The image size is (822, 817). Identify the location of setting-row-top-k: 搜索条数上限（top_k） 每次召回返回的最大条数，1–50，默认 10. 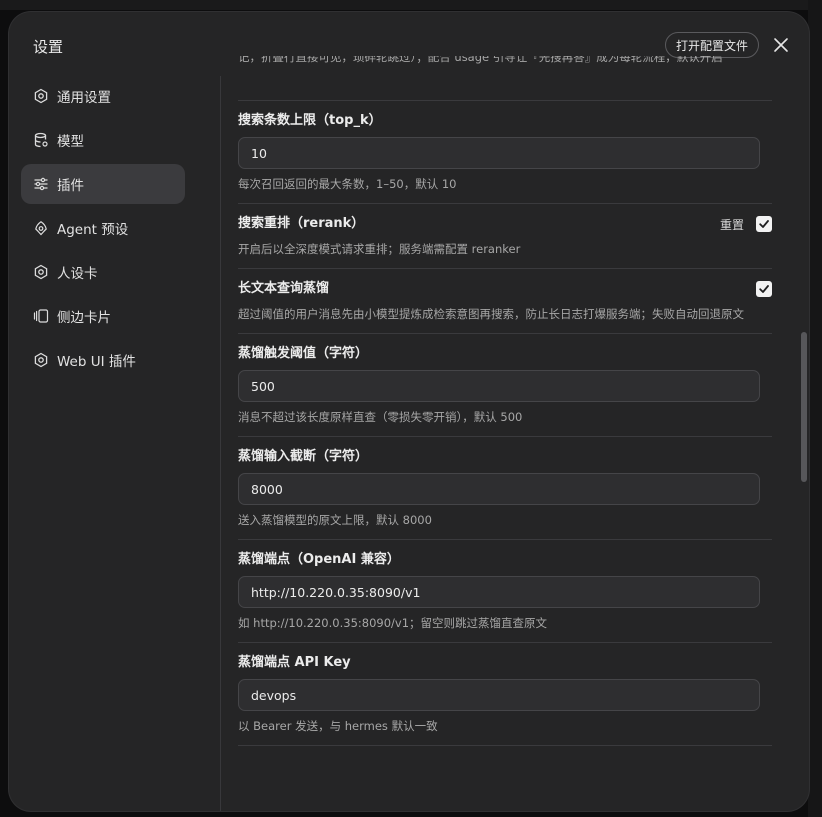
(505, 152).